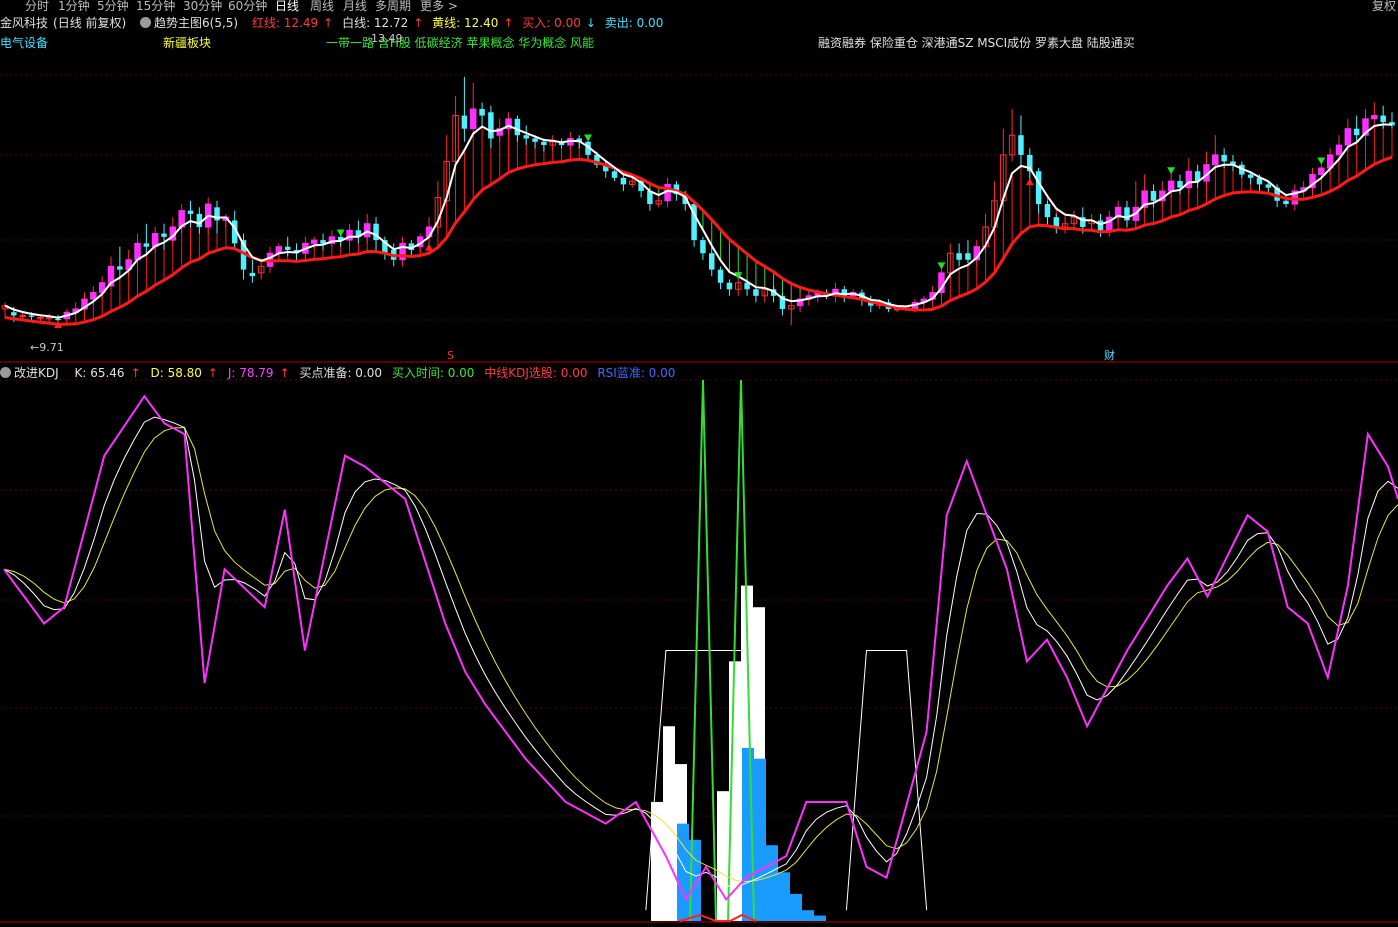 The image size is (1398, 927). I want to click on s-marker: S, so click(450, 355).